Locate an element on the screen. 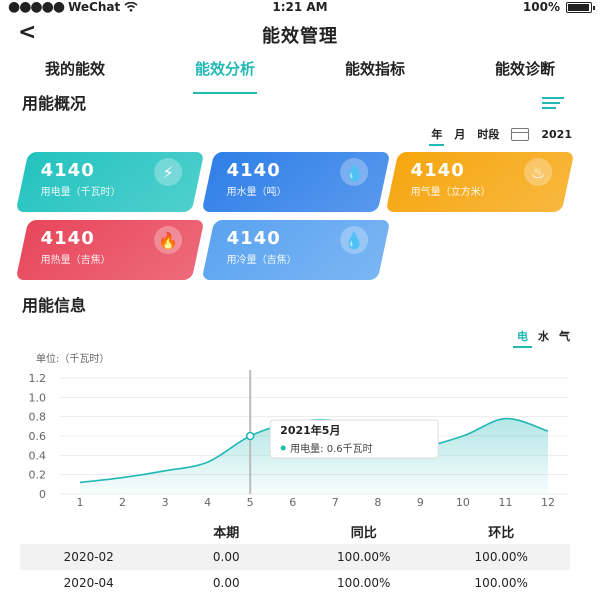 This screenshot has width=600, height=600. card-heat: 4140 用热量（吉焦） 🔥 is located at coordinates (110, 250).